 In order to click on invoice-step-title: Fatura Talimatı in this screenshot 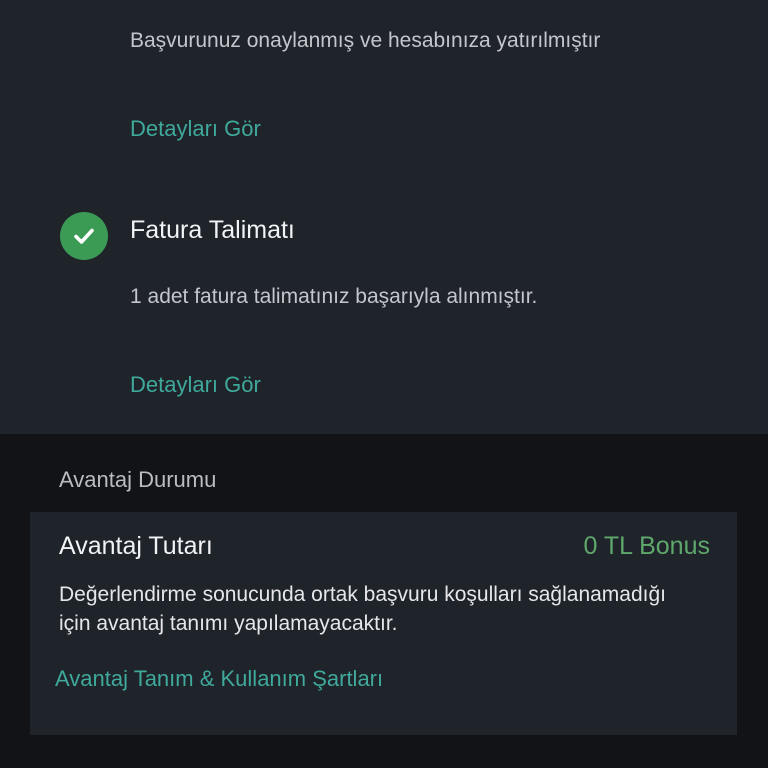, I will do `click(212, 230)`.